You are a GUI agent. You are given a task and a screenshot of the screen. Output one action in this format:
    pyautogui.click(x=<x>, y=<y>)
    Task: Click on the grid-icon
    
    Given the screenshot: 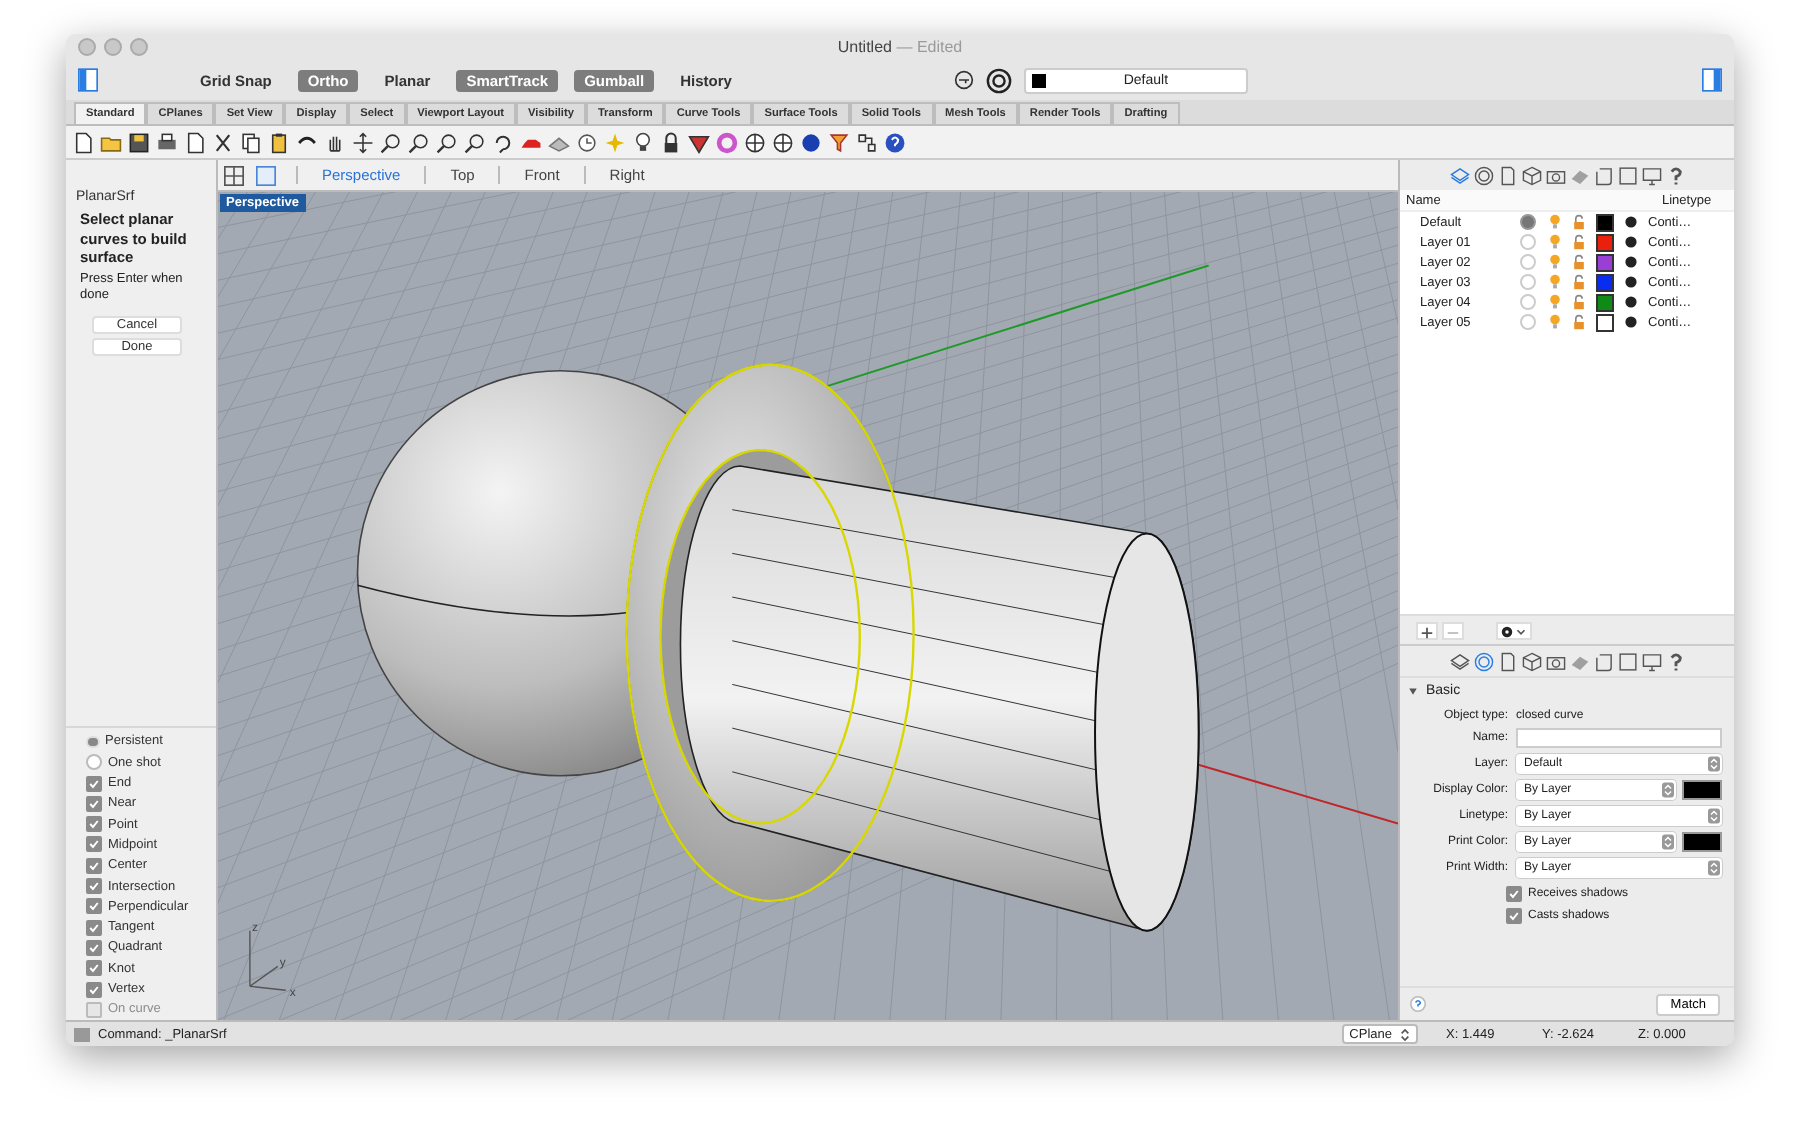 What is the action you would take?
    pyautogui.click(x=867, y=142)
    